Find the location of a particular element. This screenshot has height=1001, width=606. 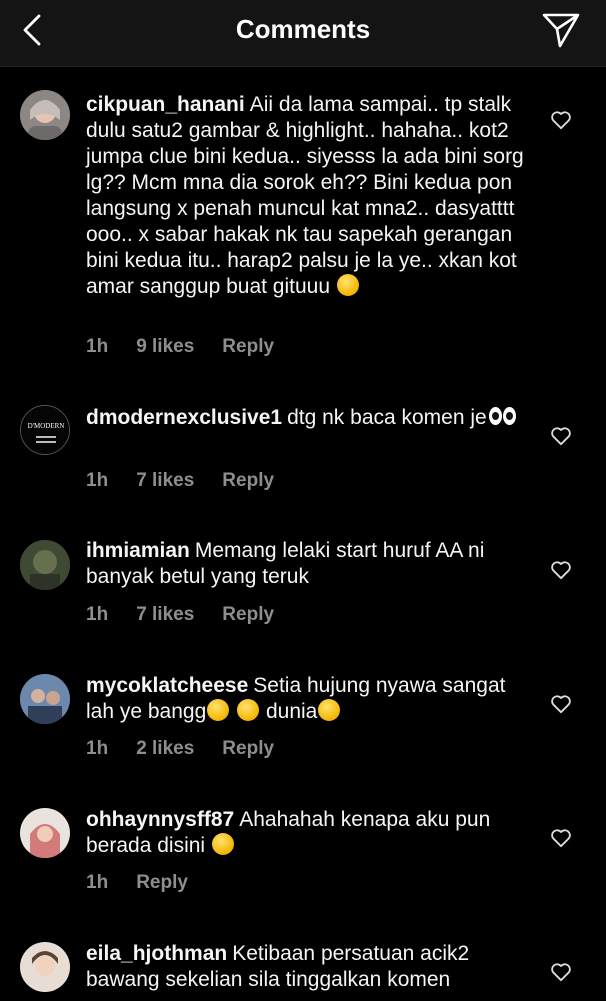

grinning-face-emoji is located at coordinates (347, 285).